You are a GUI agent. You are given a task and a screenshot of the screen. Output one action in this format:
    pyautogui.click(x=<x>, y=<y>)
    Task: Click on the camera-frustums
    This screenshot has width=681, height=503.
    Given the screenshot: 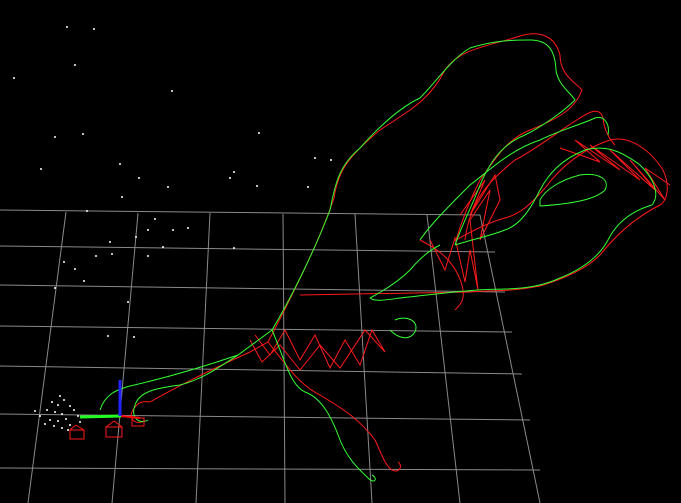 What is the action you would take?
    pyautogui.click(x=107, y=428)
    